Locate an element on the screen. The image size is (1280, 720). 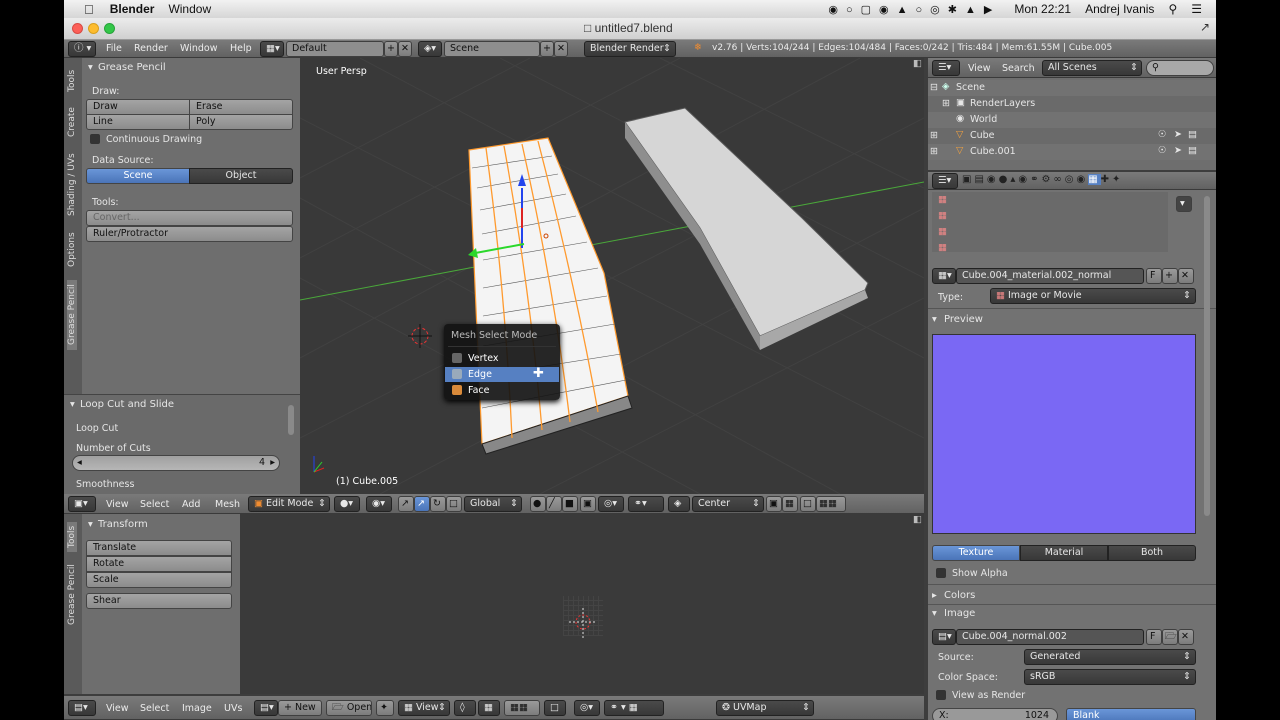
image-fake-user-button: F is located at coordinates (1154, 637).